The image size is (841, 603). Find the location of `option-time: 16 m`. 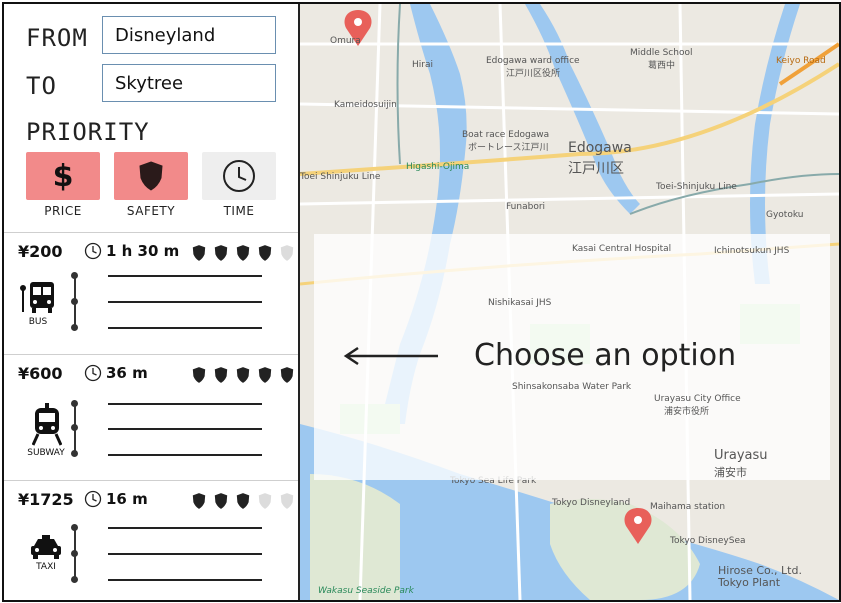

option-time: 16 m is located at coordinates (116, 499).